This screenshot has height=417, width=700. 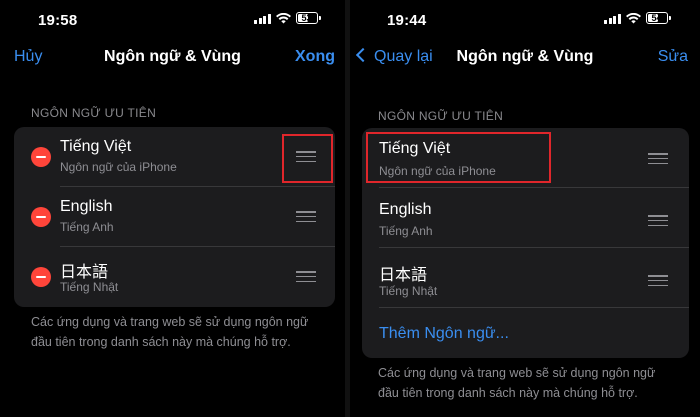 I want to click on highlight-box-reorder-handle, so click(x=307, y=158).